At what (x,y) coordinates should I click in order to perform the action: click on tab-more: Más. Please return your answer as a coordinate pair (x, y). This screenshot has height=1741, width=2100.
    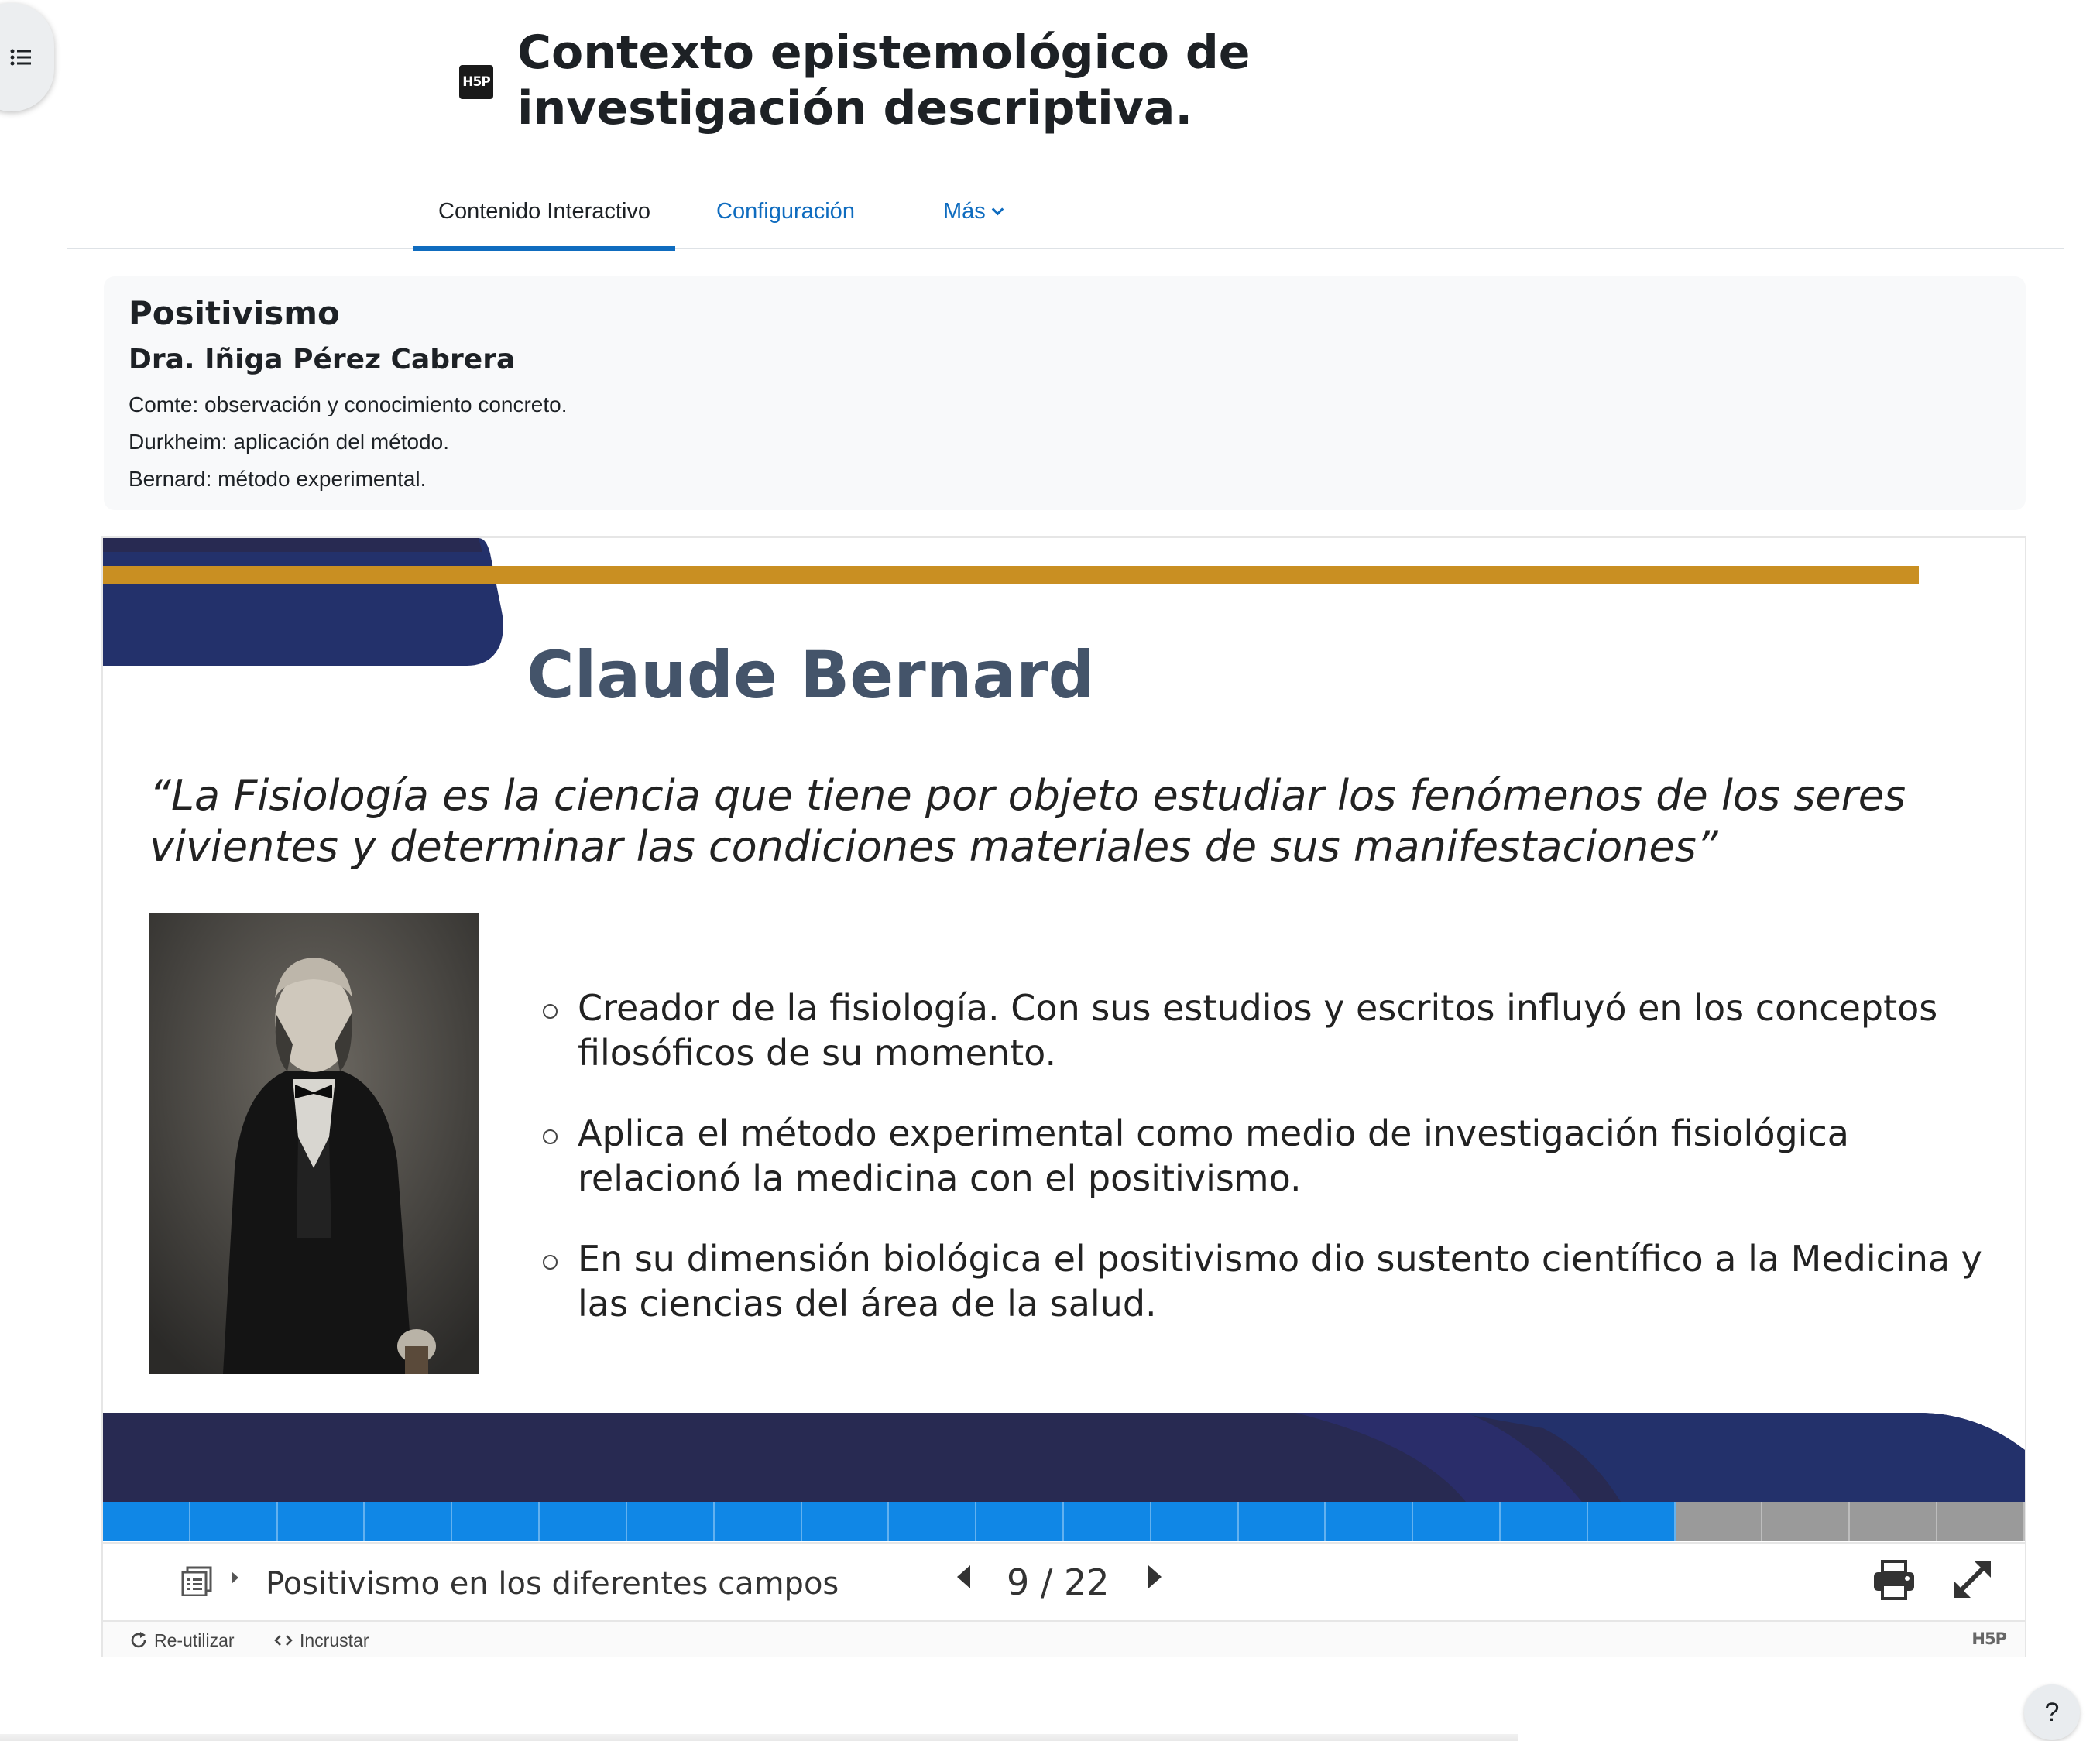
    Looking at the image, I should click on (972, 211).